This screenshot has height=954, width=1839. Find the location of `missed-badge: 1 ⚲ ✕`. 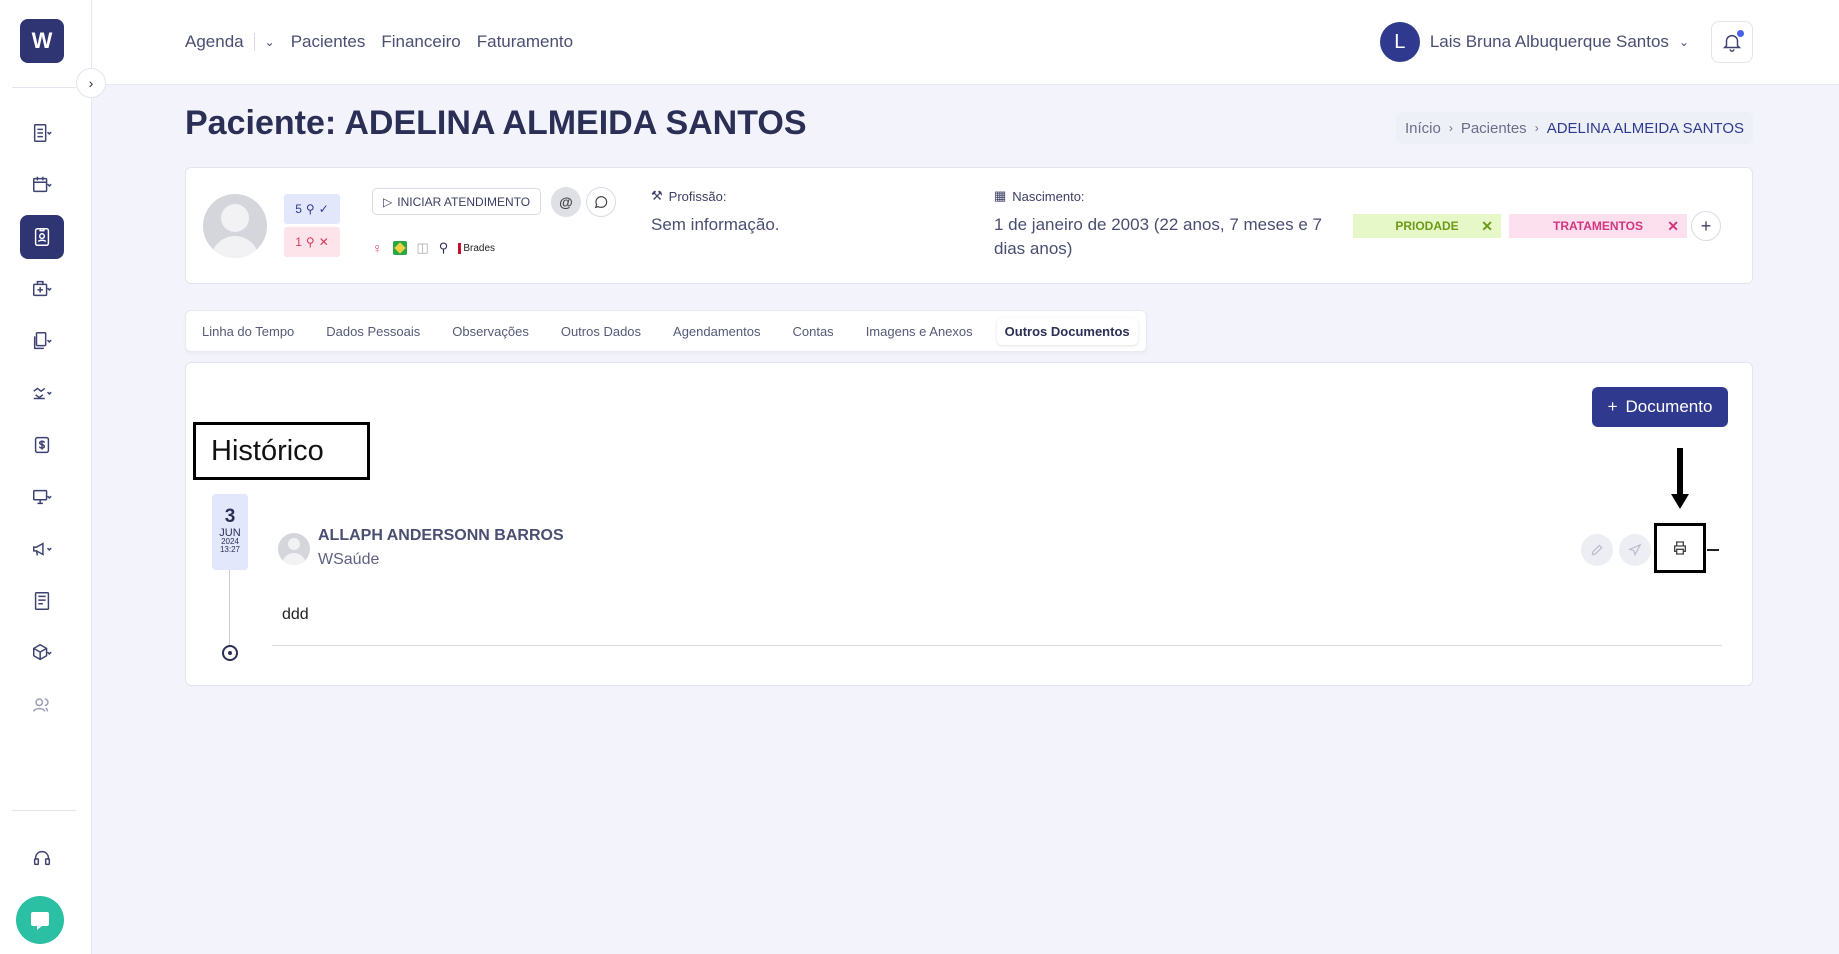

missed-badge: 1 ⚲ ✕ is located at coordinates (312, 242).